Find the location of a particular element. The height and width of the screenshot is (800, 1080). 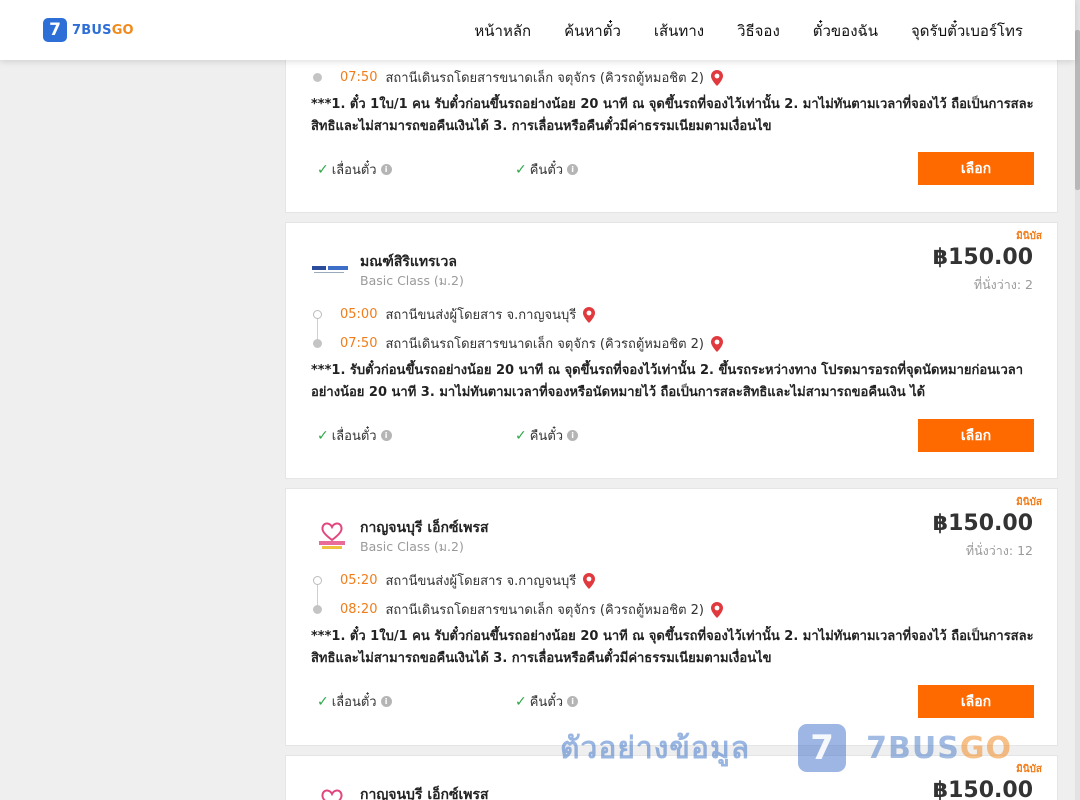

stop-time: 05:00 is located at coordinates (359, 314).